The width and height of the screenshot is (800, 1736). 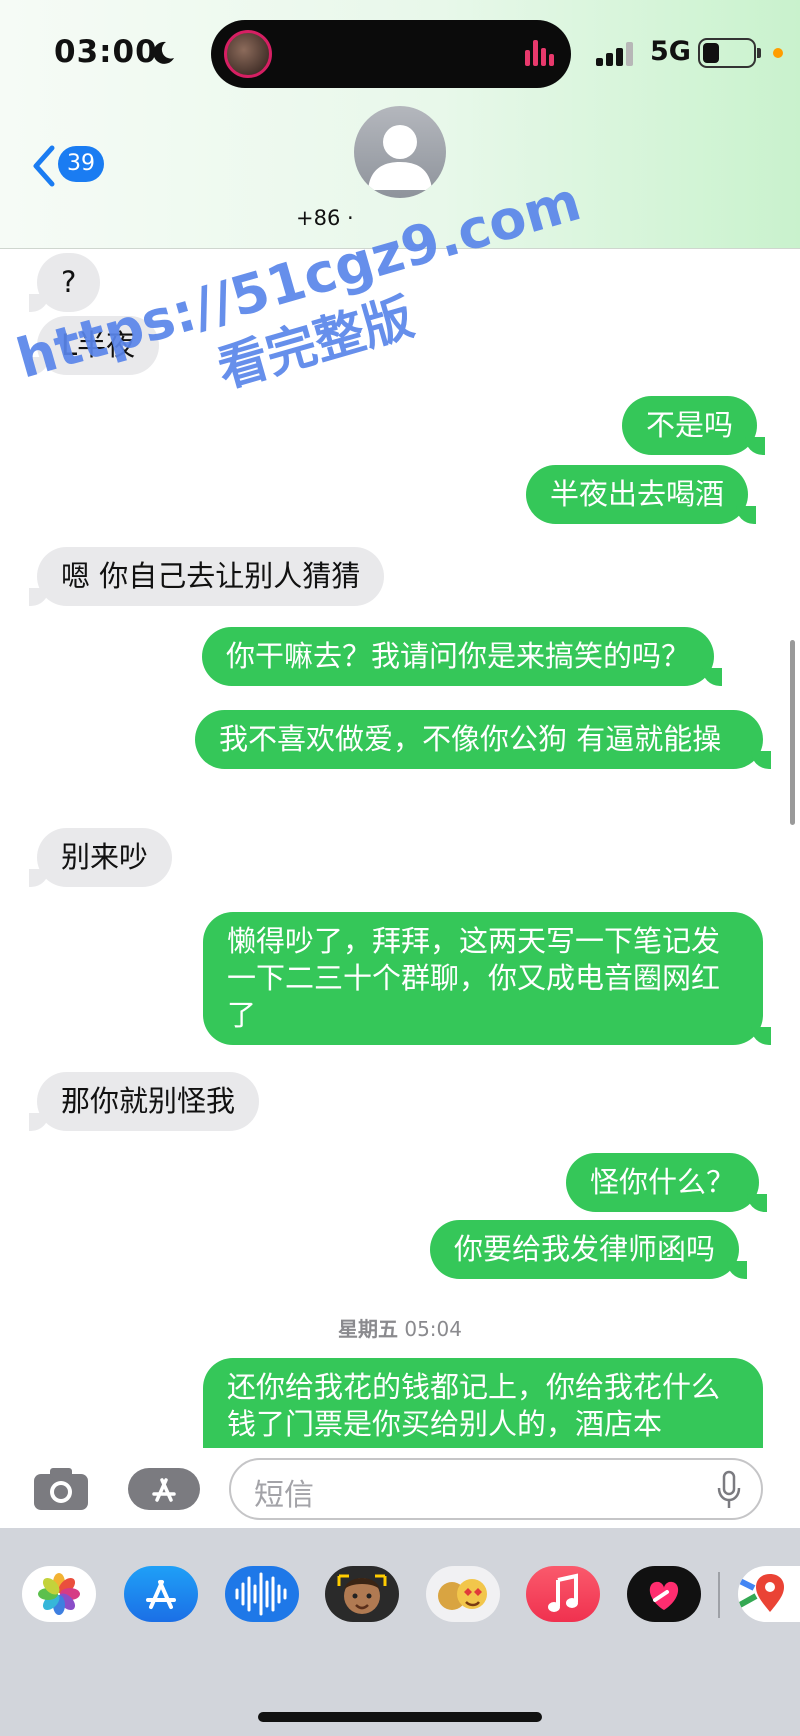 What do you see at coordinates (61, 1489) in the screenshot?
I see `camera-icon` at bounding box center [61, 1489].